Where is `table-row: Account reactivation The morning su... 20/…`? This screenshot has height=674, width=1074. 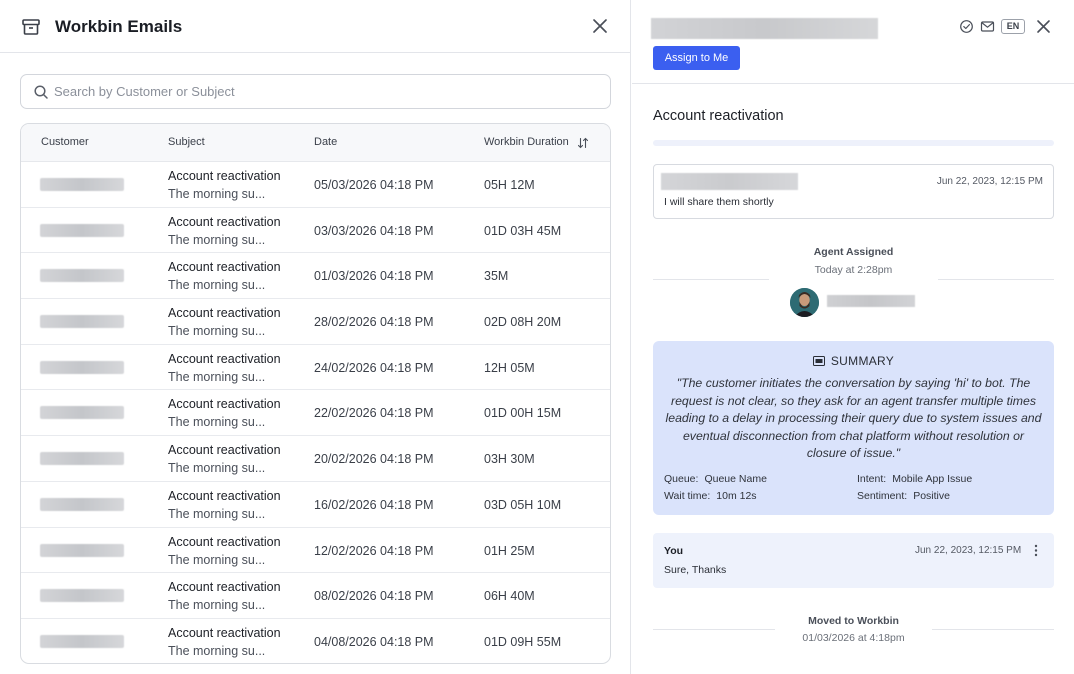 table-row: Account reactivation The morning su... 20/… is located at coordinates (315, 459).